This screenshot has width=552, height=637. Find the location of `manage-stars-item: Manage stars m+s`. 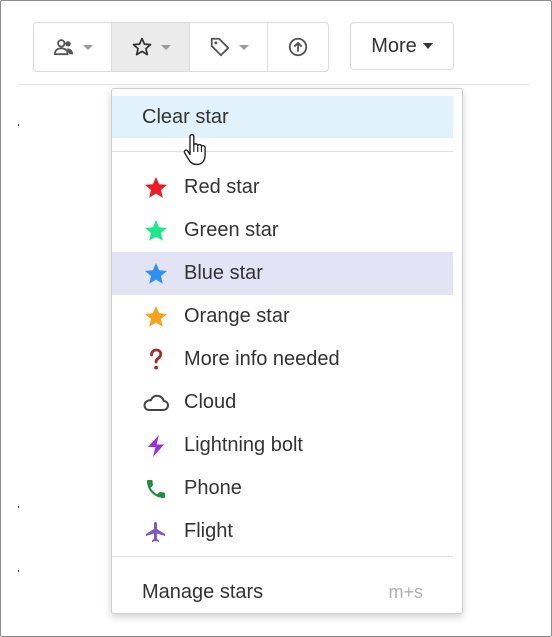

manage-stars-item: Manage stars m+s is located at coordinates (282, 592).